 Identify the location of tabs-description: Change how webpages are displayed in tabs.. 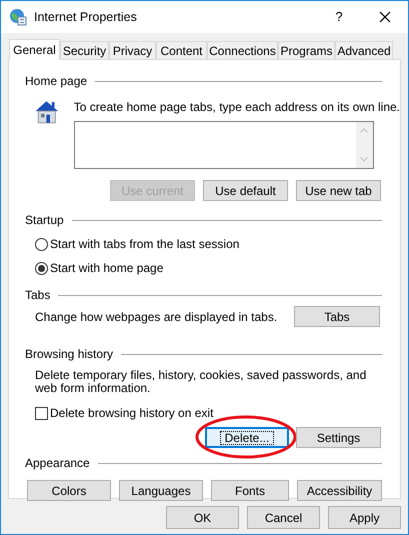
(156, 317).